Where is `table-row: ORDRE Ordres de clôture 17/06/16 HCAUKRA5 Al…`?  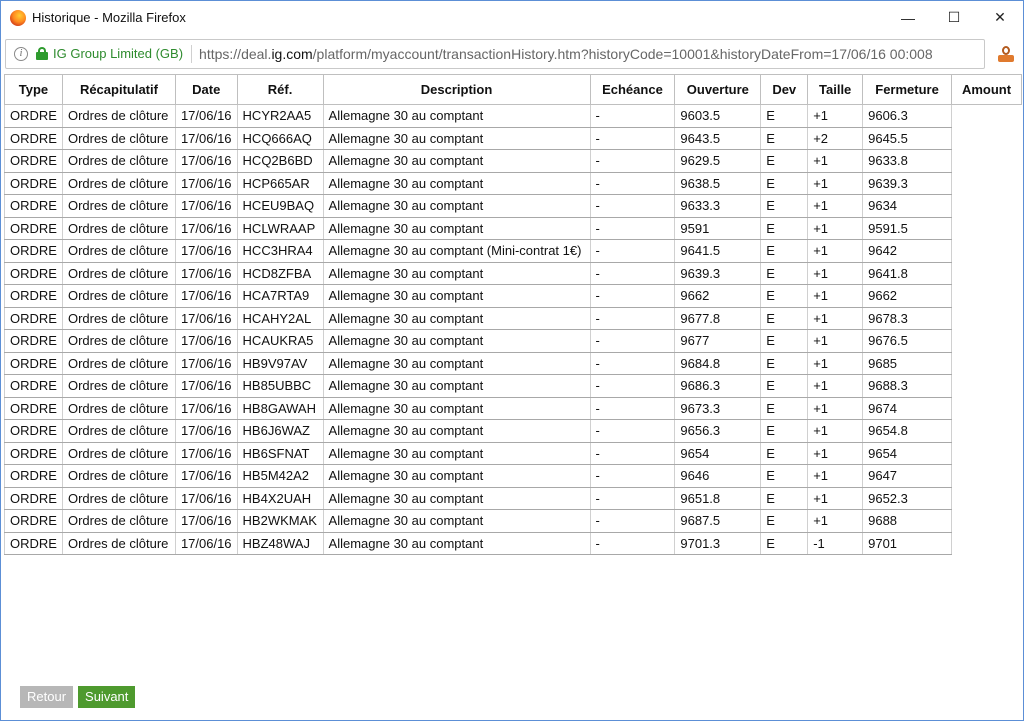 table-row: ORDRE Ordres de clôture 17/06/16 HCAUKRA5 Al… is located at coordinates (513, 341).